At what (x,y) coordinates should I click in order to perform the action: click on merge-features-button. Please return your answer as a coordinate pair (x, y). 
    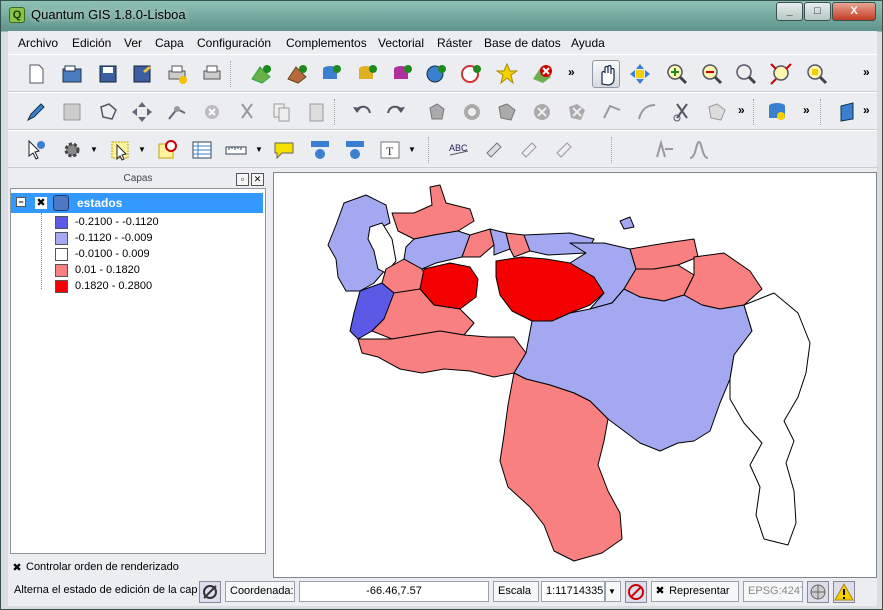
    Looking at the image, I should click on (717, 112).